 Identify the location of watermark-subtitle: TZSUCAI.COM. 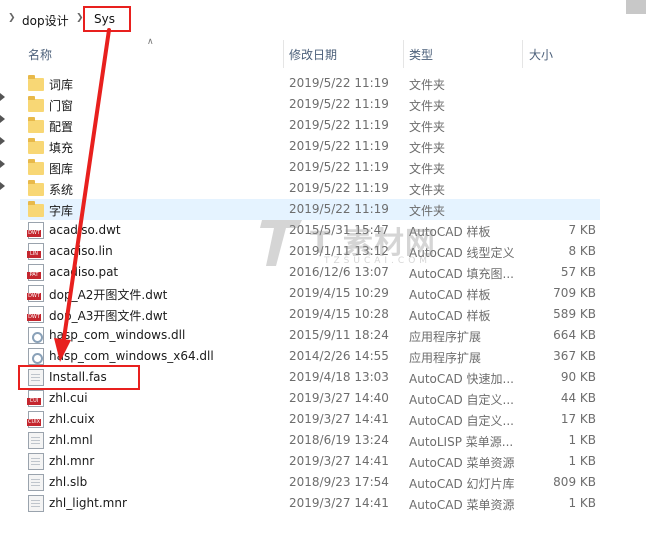
(378, 261).